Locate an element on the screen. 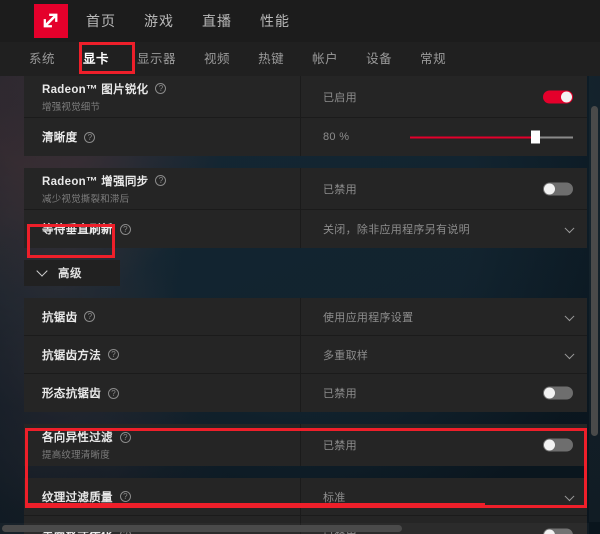 The image size is (600, 534). vertical-scrollbar is located at coordinates (594, 299).